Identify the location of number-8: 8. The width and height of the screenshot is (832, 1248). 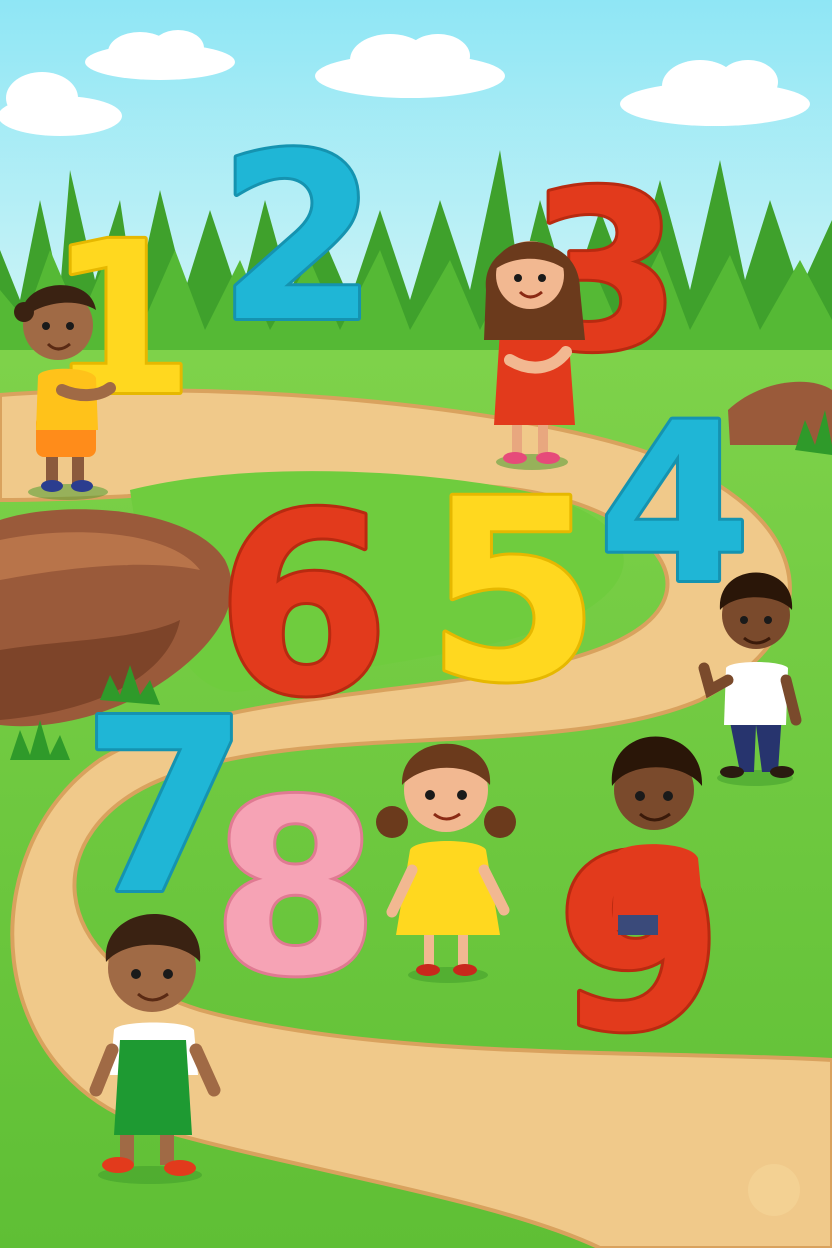
(295, 889).